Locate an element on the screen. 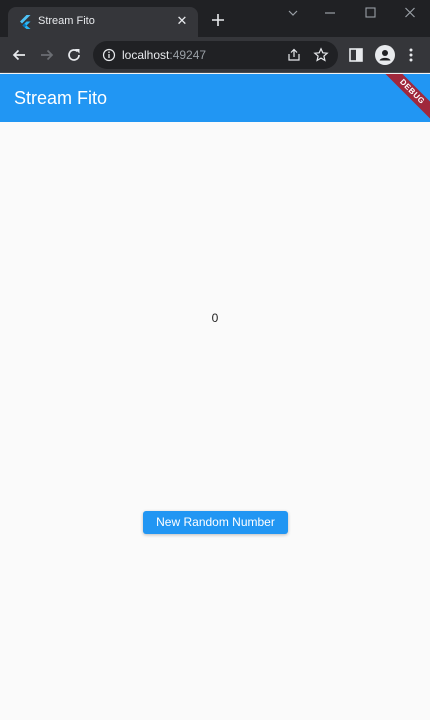 This screenshot has height=720, width=430. url-port: :49247 is located at coordinates (188, 55).